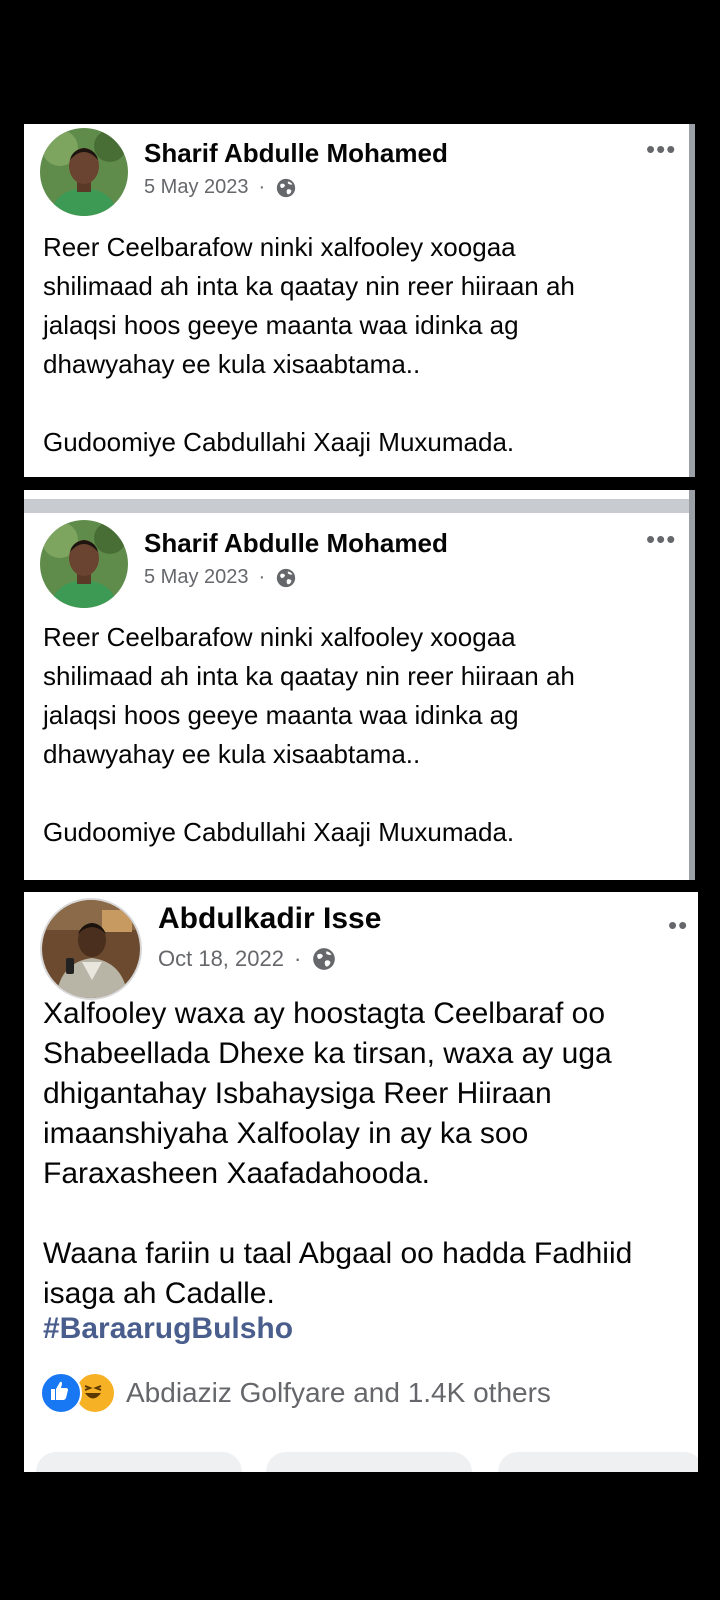 The image size is (720, 1600). Describe the element at coordinates (221, 959) in the screenshot. I see `post-date: Oct 18, 2022` at that location.